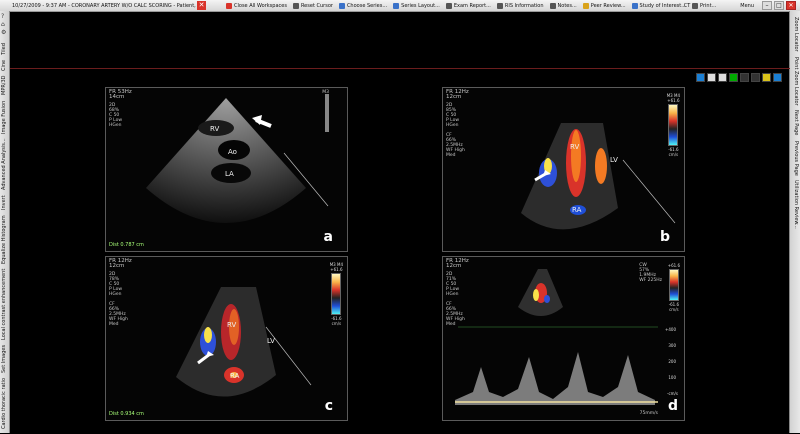 The width and height of the screenshot is (800, 434). Describe the element at coordinates (598, 176) in the screenshot. I see `echo-image-b` at that location.